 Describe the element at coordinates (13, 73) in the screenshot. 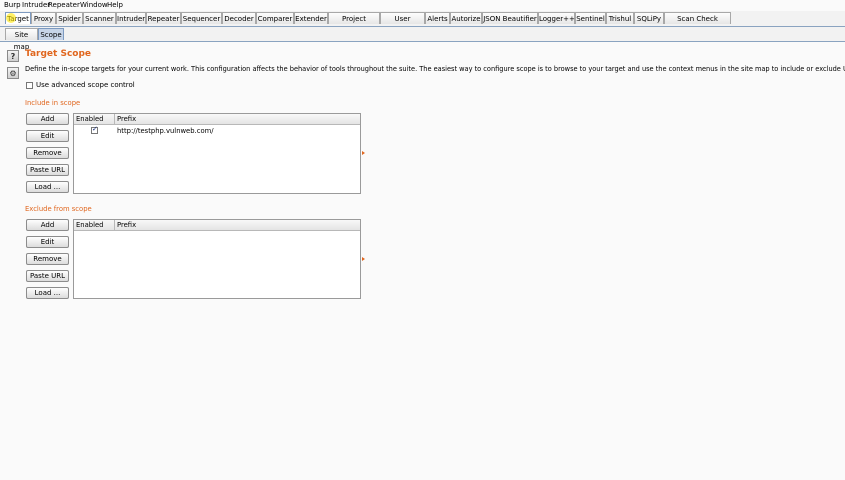

I see `gear-icon: ⚙` at that location.